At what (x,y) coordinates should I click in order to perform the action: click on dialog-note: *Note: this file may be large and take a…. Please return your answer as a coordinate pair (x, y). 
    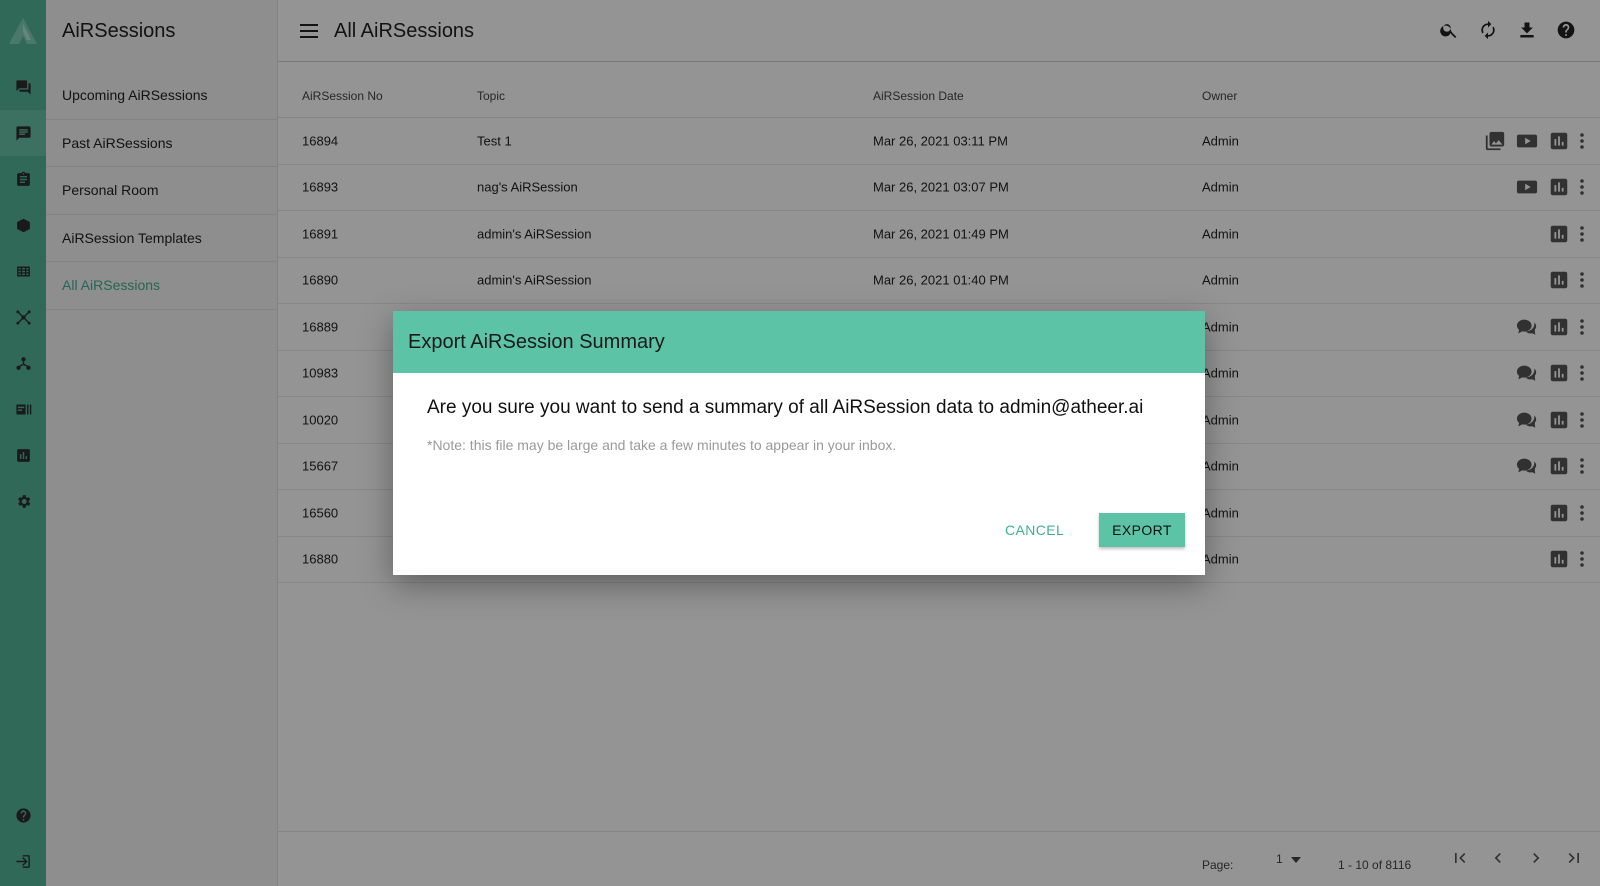
    Looking at the image, I should click on (662, 445).